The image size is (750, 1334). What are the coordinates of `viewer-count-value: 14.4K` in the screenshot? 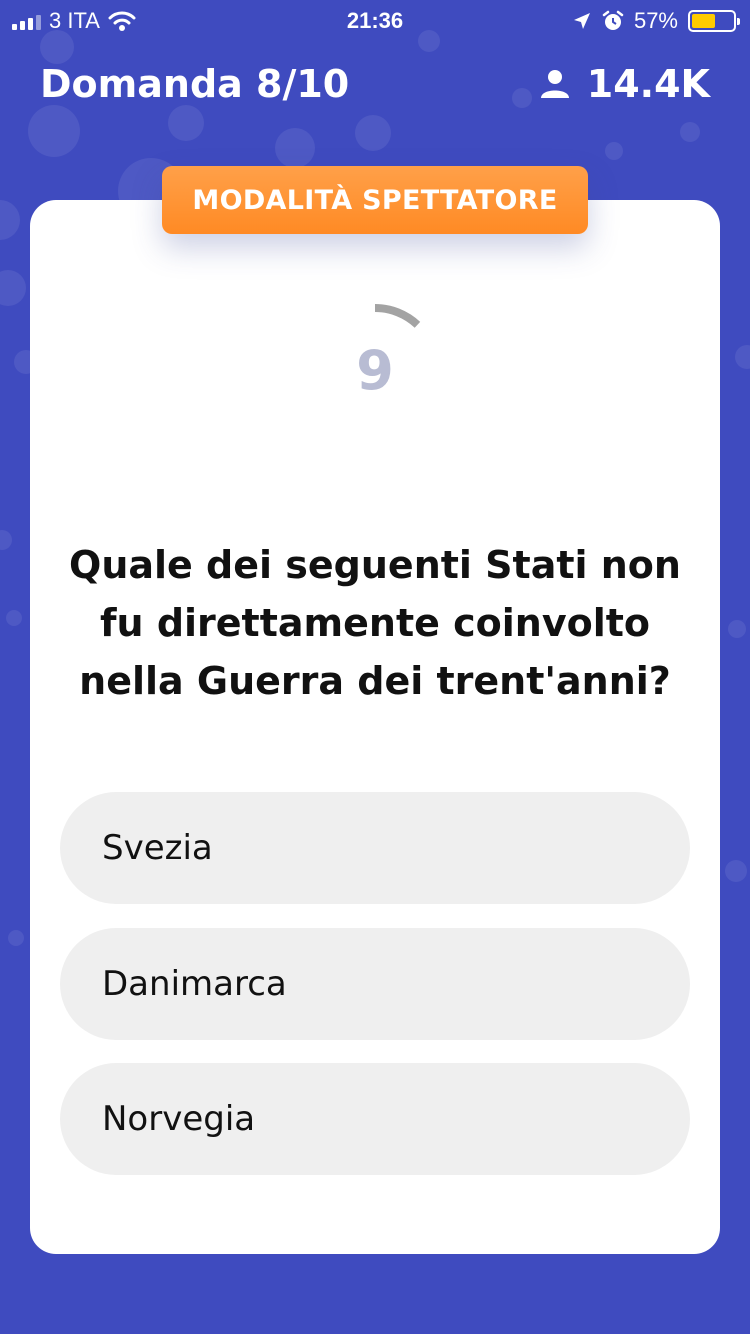 It's located at (648, 84).